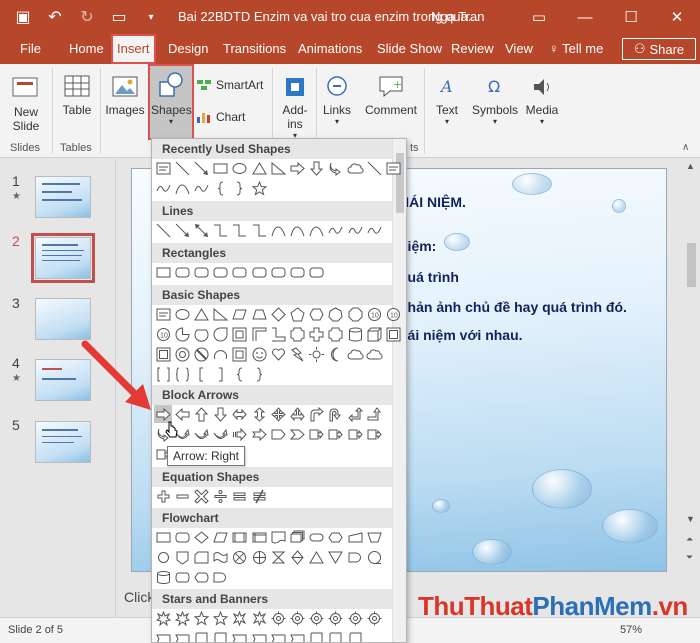  I want to click on shape-cloud, so click(355, 168).